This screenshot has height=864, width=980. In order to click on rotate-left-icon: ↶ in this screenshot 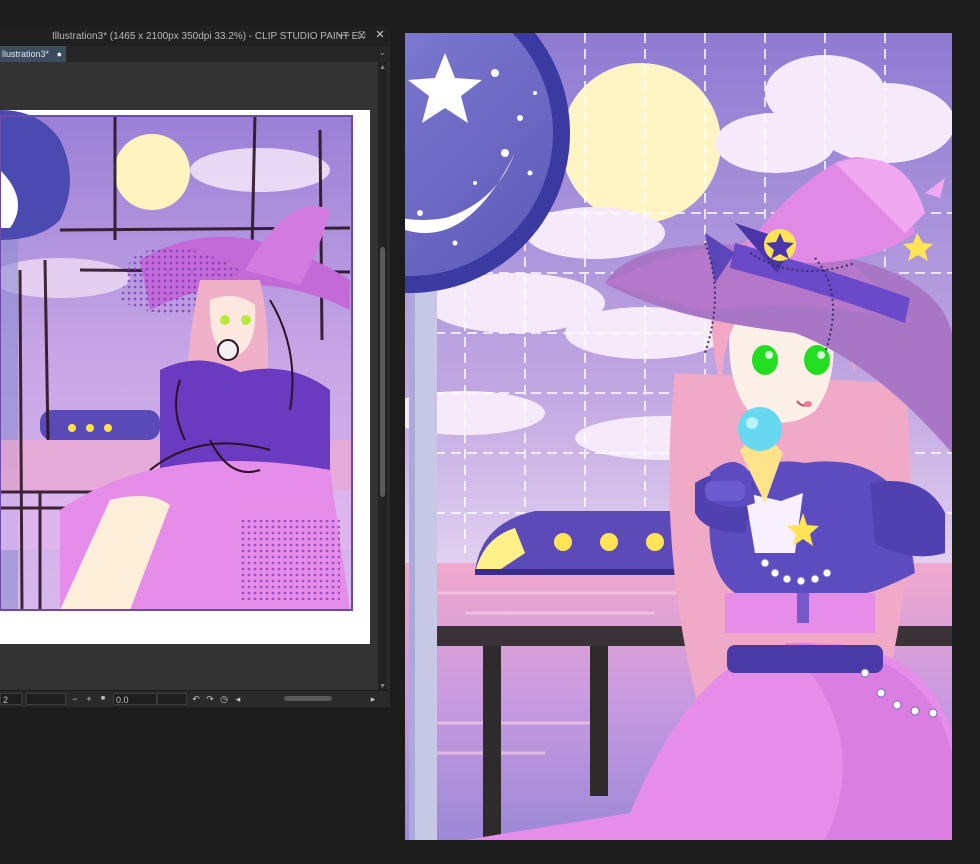, I will do `click(196, 699)`.